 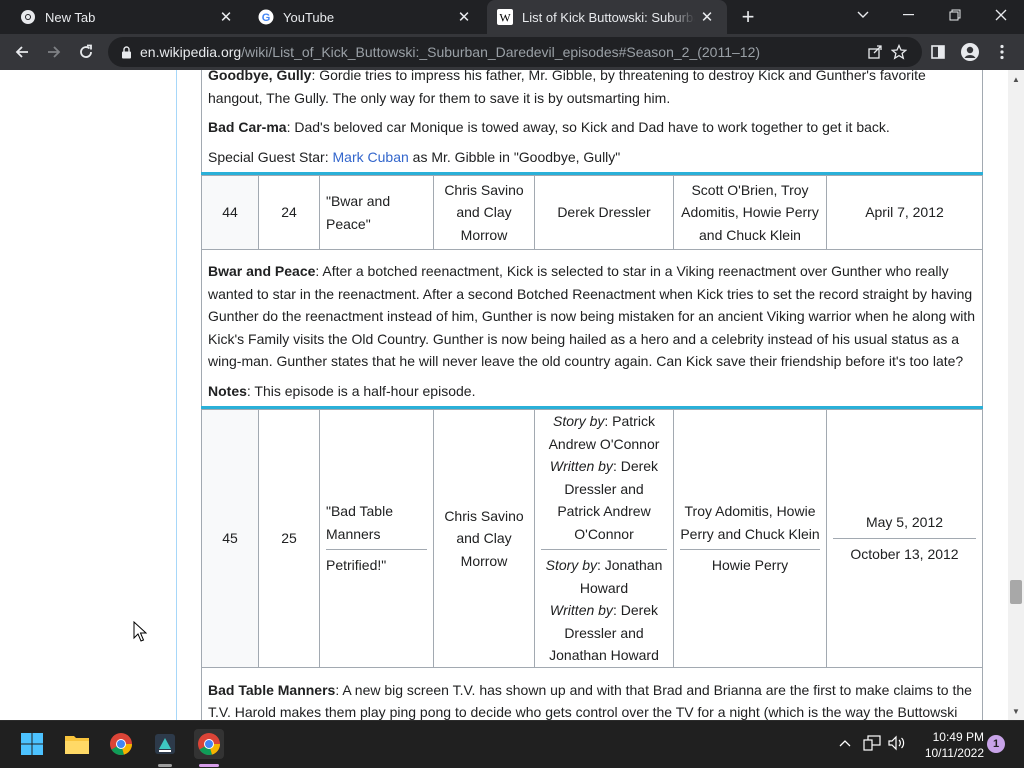 I want to click on storyboard-divider, so click(x=750, y=549).